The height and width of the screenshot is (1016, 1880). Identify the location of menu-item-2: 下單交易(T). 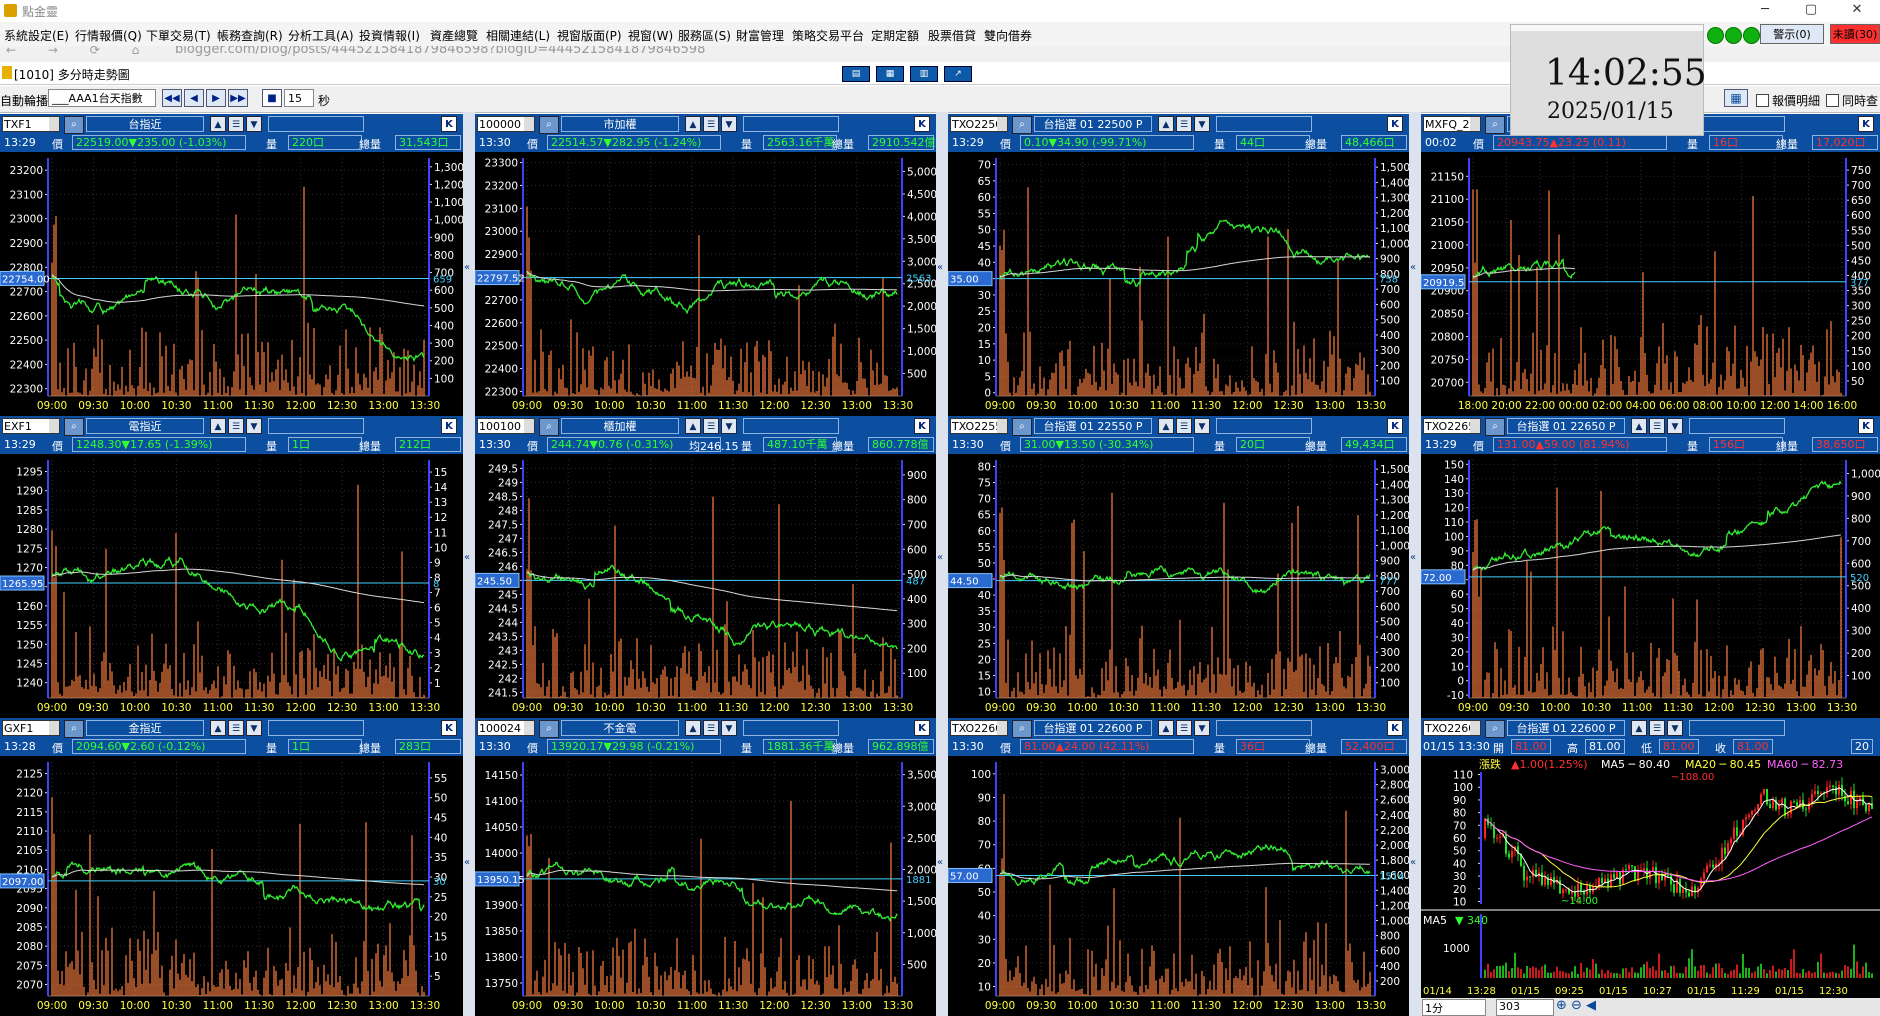
(178, 35).